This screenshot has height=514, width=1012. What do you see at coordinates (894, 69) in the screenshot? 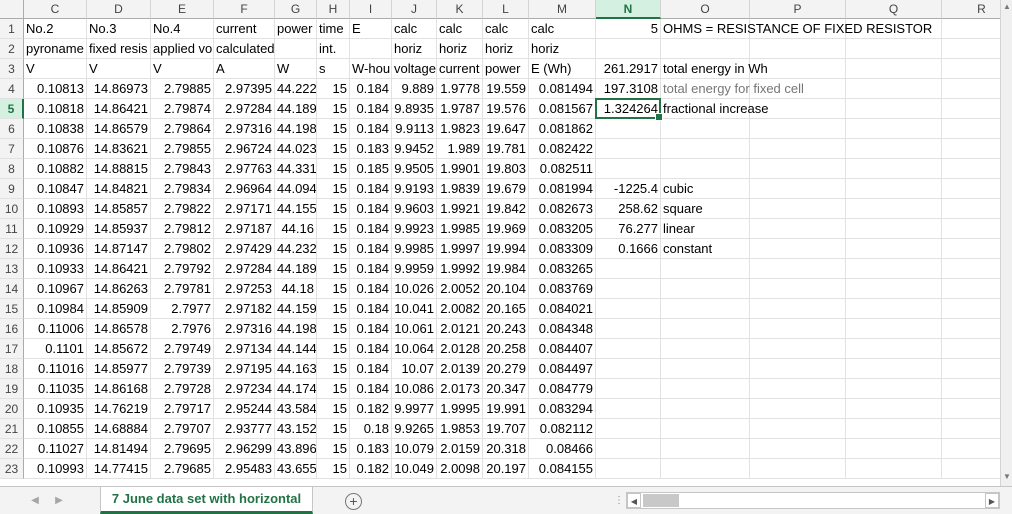
I see `cell-Q3` at bounding box center [894, 69].